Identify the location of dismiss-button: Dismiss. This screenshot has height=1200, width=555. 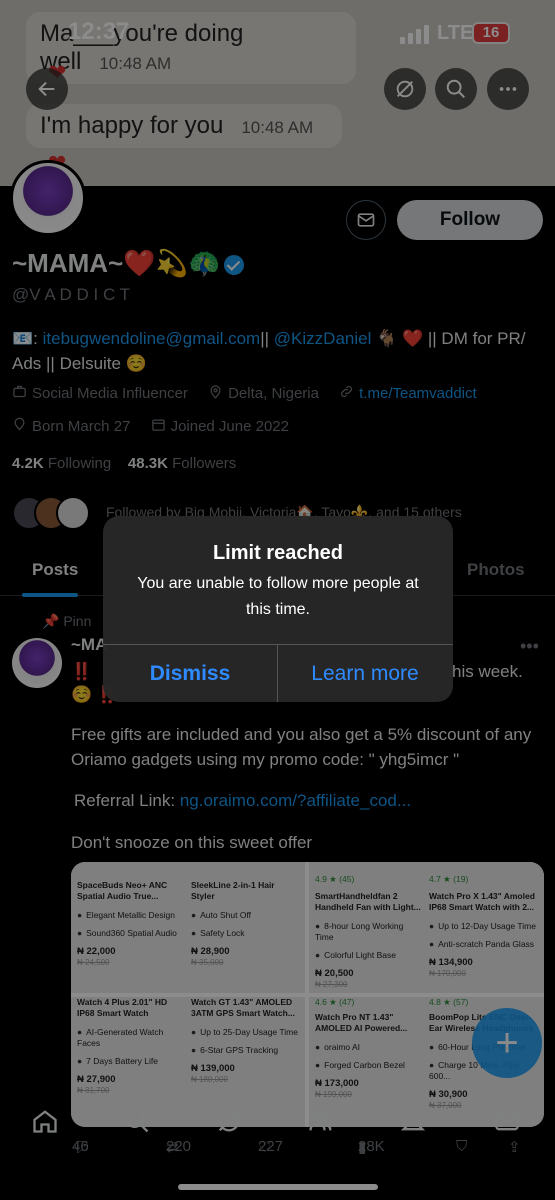
(190, 673).